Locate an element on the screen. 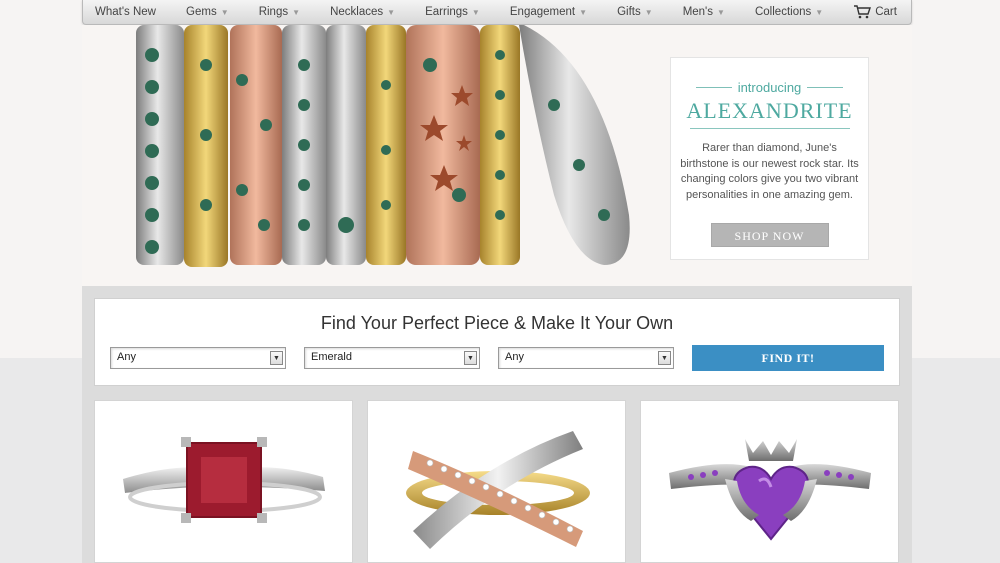 This screenshot has height=563, width=1000. metal-select: Any ▼ is located at coordinates (586, 358).